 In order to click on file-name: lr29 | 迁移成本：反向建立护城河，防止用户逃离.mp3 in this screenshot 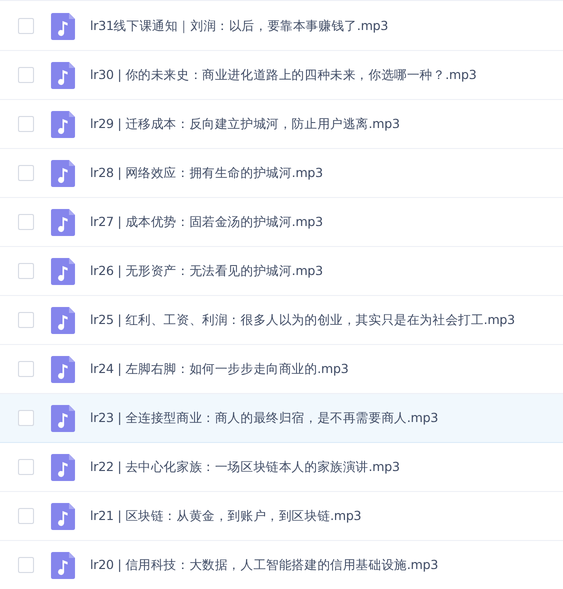, I will do `click(245, 124)`.